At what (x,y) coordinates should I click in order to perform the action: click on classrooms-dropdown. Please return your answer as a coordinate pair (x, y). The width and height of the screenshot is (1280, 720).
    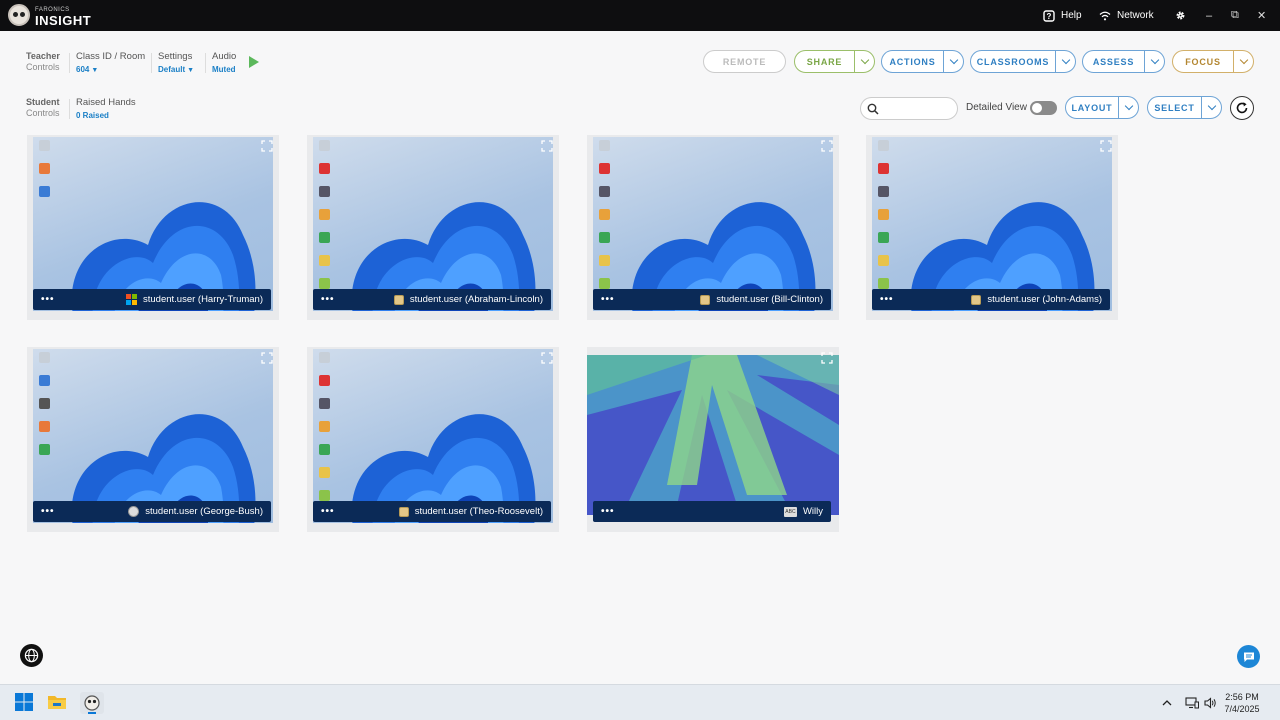
    Looking at the image, I should click on (1065, 61).